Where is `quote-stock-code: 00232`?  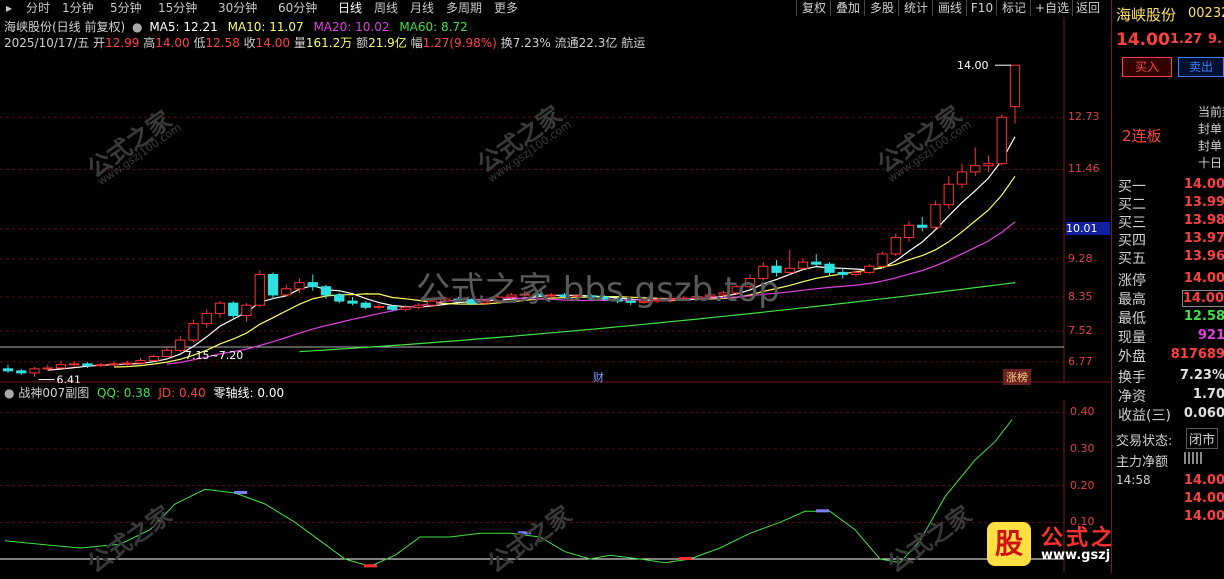 quote-stock-code: 00232 is located at coordinates (1206, 13).